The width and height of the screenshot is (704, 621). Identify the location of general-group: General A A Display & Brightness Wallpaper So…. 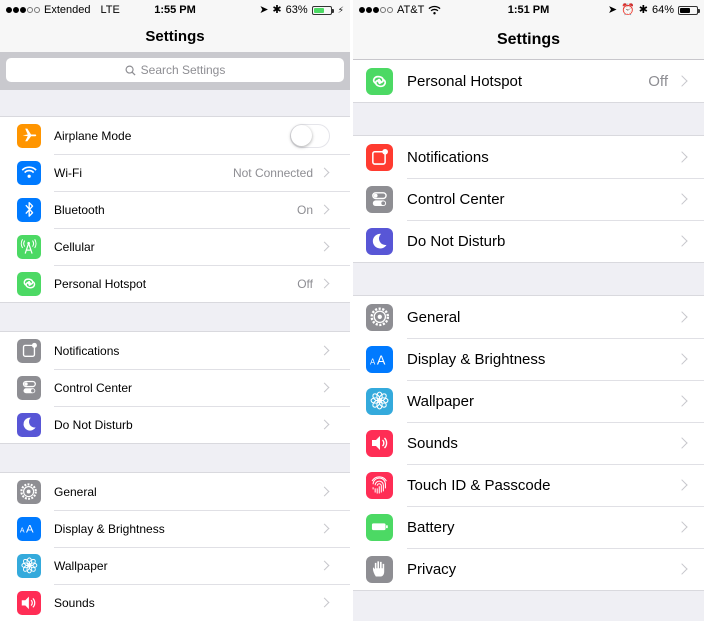
(175, 546).